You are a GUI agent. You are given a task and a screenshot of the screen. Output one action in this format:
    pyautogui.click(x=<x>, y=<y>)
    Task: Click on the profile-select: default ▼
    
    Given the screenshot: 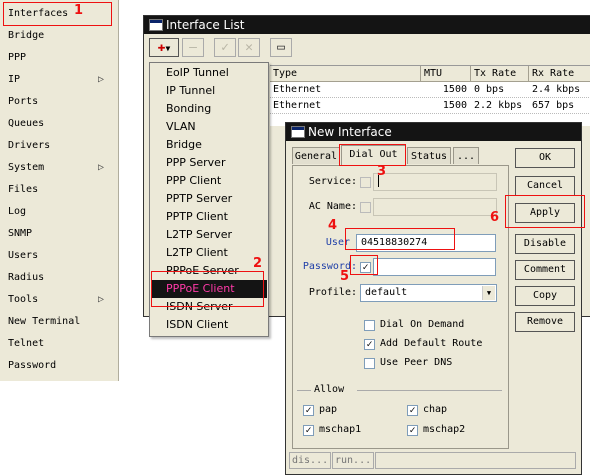 What is the action you would take?
    pyautogui.click(x=428, y=293)
    